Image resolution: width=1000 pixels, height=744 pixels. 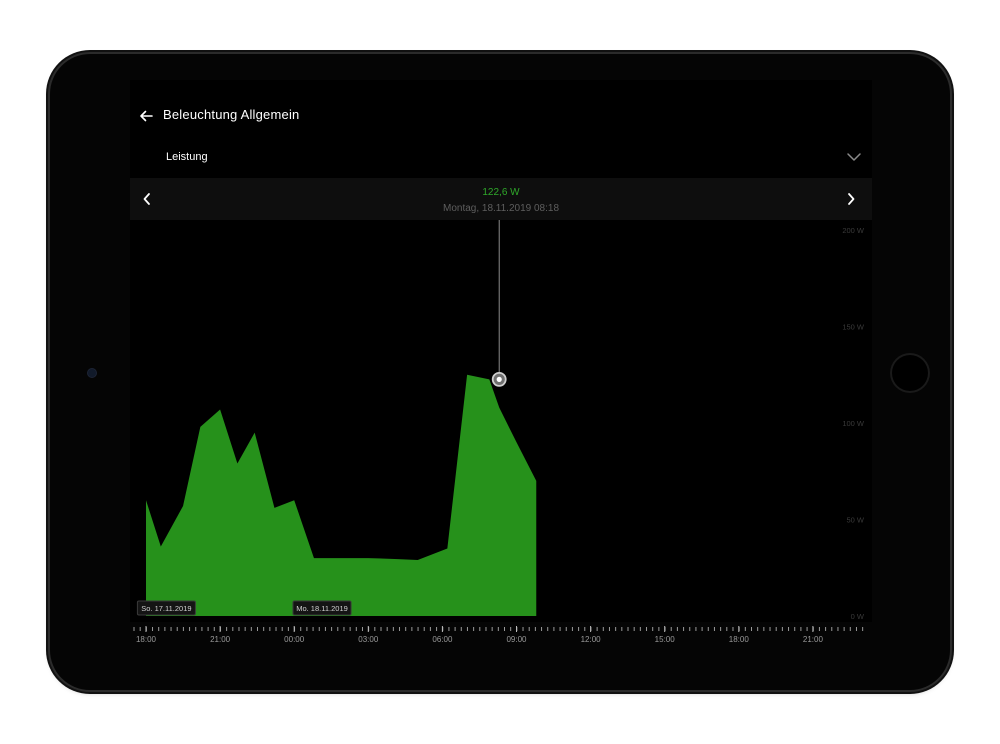 I want to click on day-label: So. 17.11.2019, so click(x=166, y=608).